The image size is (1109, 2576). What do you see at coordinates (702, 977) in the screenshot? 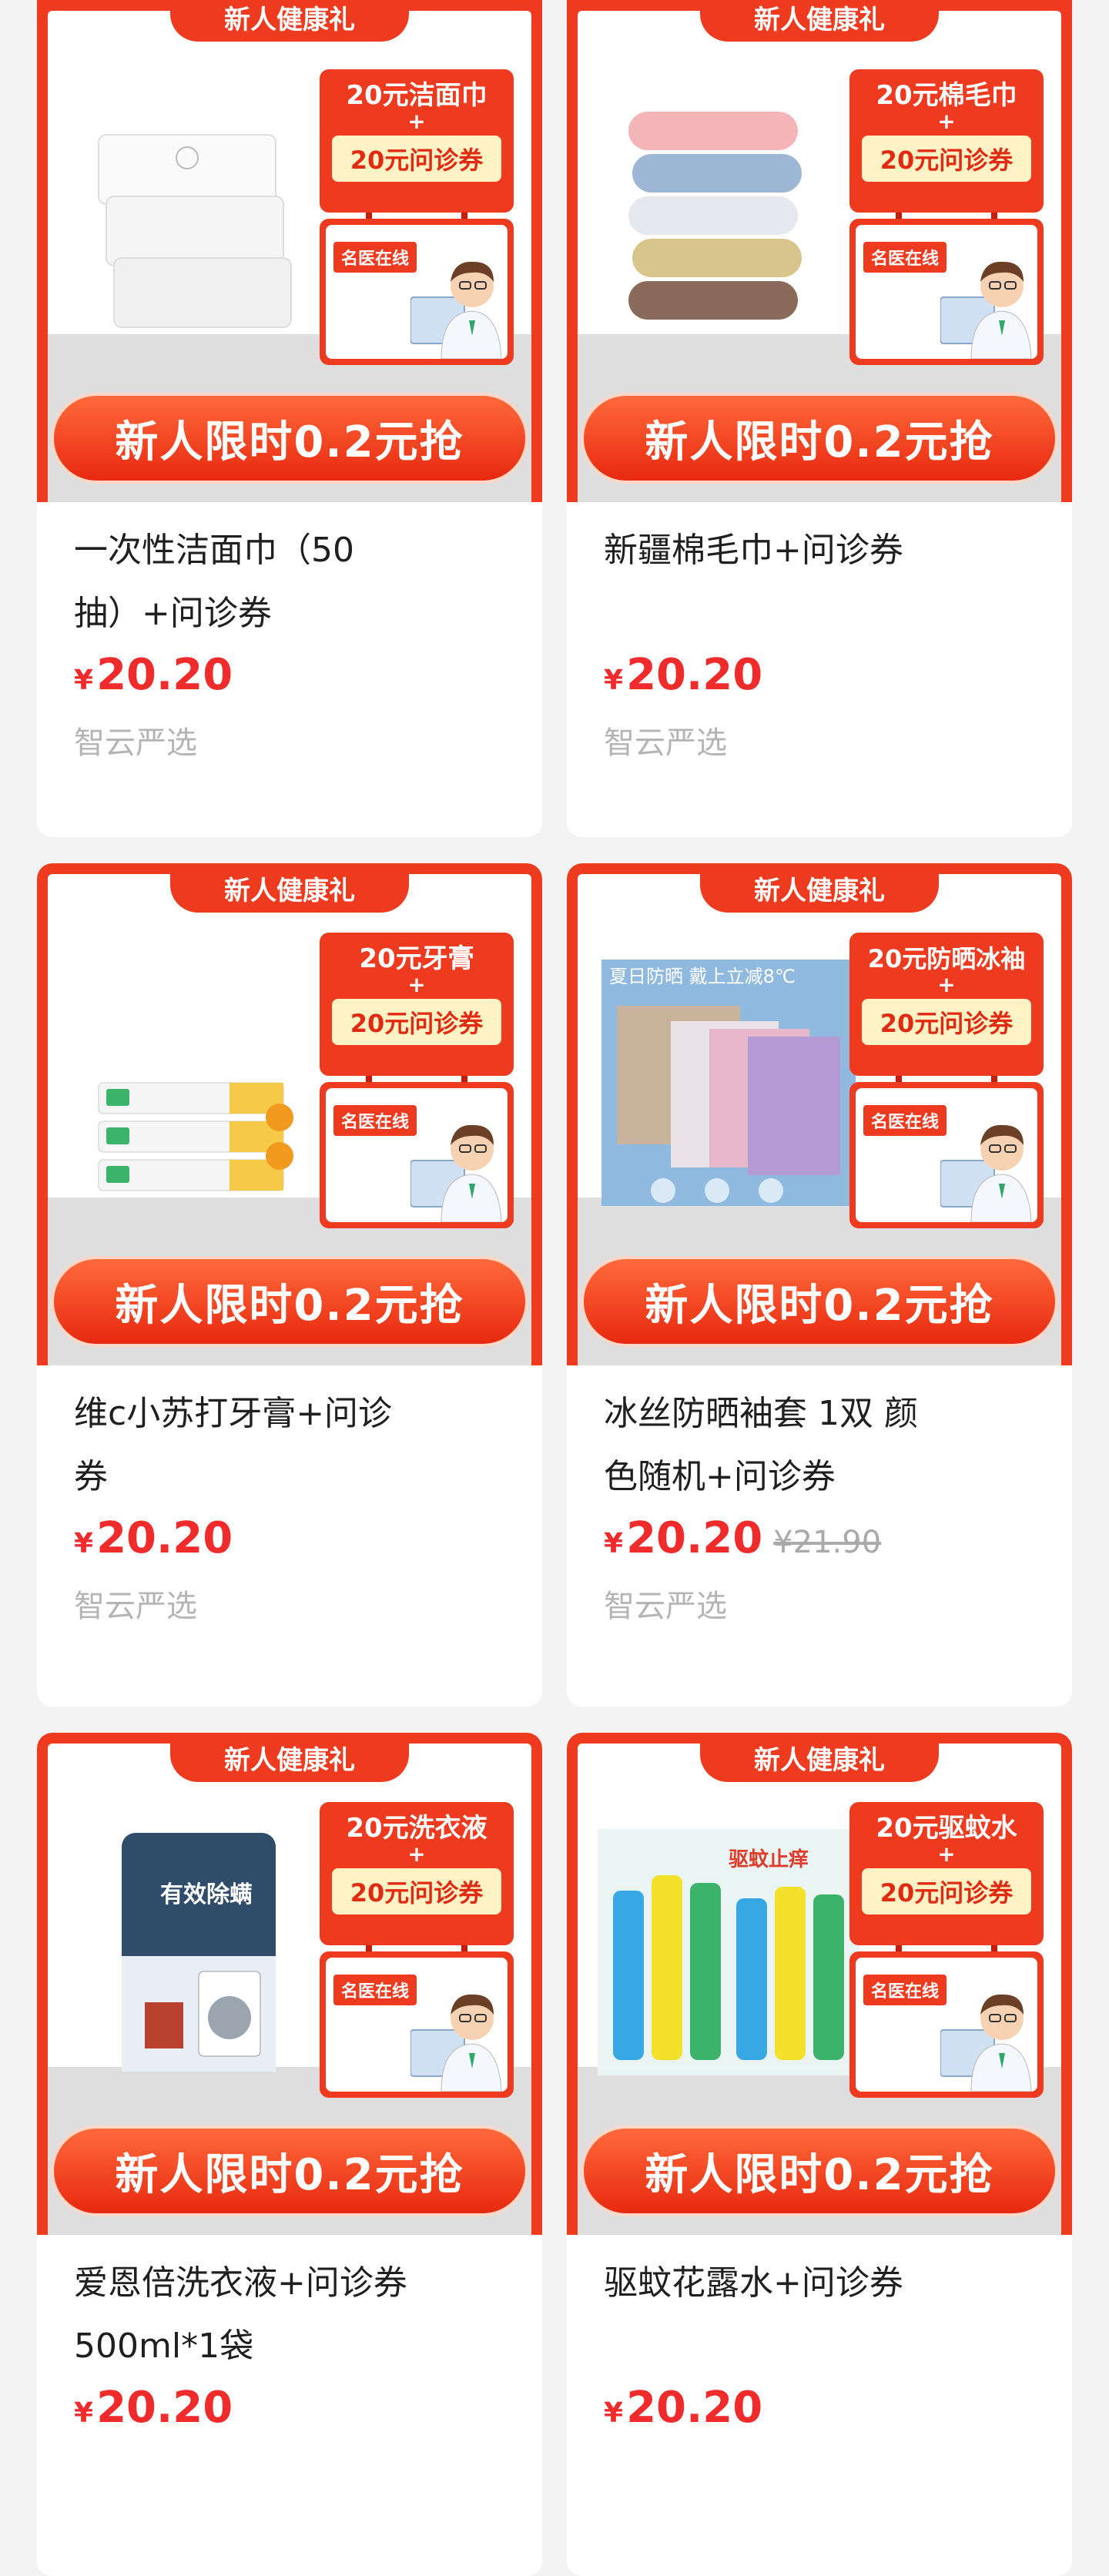
I see `product-image-text: 夏日防晒 戴上立减8℃` at bounding box center [702, 977].